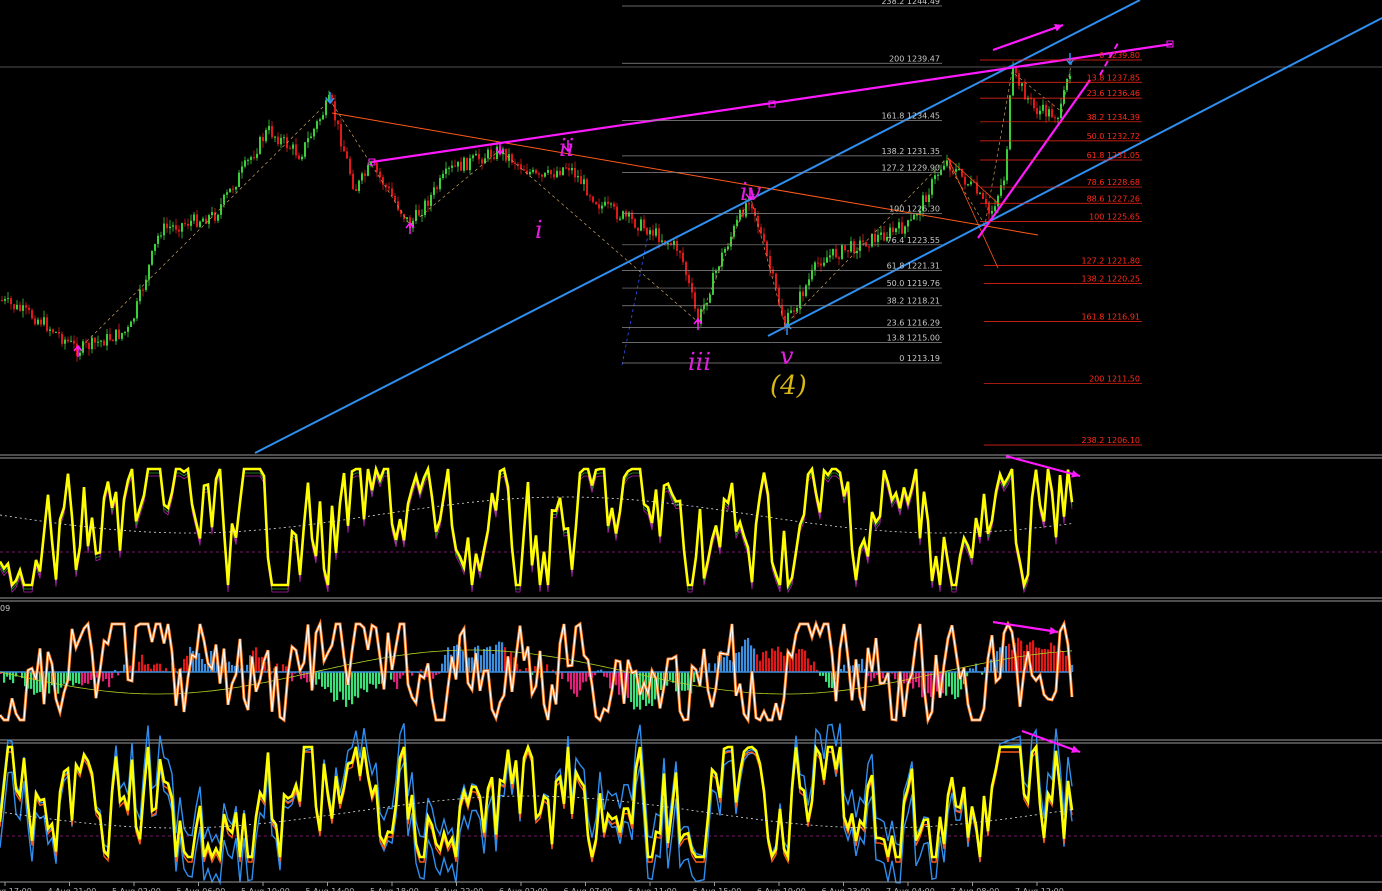 This screenshot has height=891, width=1382. Describe the element at coordinates (72, 889) in the screenshot. I see `time-tick-label: 4 Aug 21:00` at that location.